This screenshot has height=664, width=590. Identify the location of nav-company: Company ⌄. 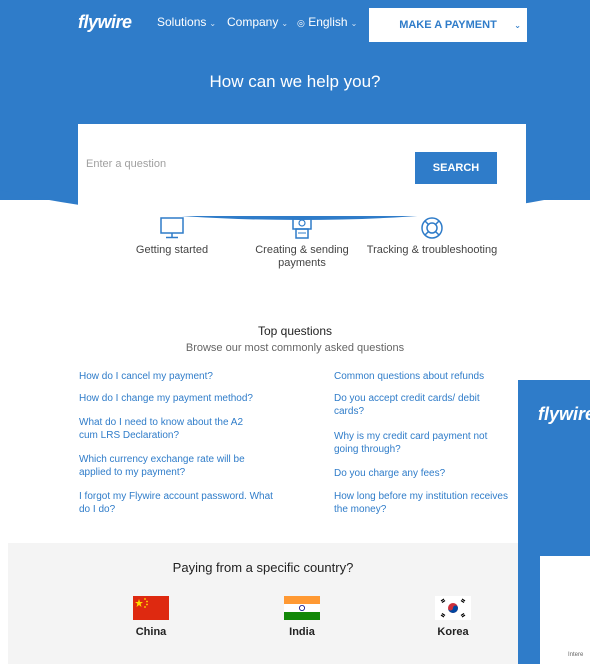
(257, 22).